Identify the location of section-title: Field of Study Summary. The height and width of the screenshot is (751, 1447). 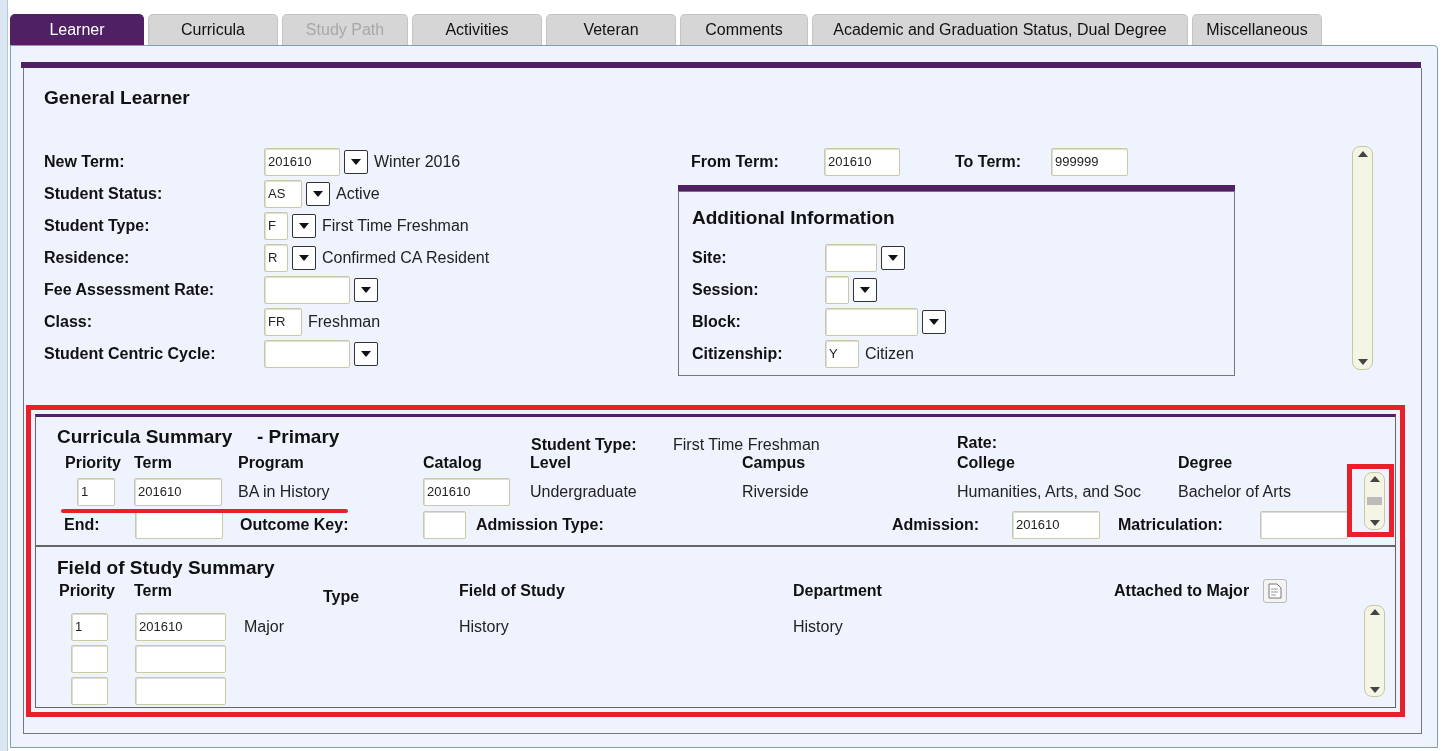
(166, 568).